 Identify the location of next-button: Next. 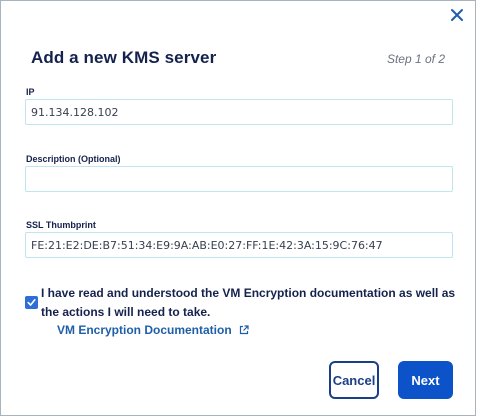
(425, 380).